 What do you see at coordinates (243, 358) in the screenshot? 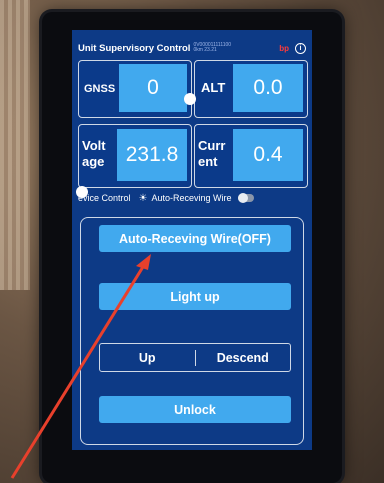
I see `descend-button: Descend` at bounding box center [243, 358].